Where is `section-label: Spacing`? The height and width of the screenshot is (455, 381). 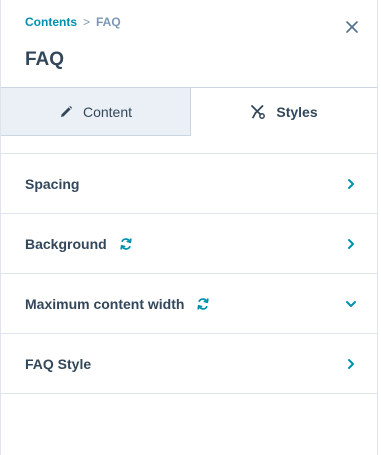 section-label: Spacing is located at coordinates (52, 183).